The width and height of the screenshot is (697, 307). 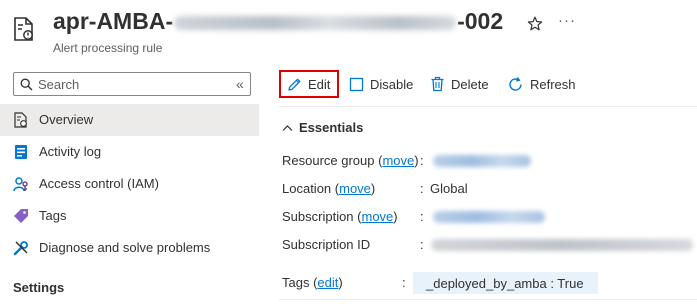 What do you see at coordinates (422, 160) in the screenshot?
I see `resource-group-colon: :` at bounding box center [422, 160].